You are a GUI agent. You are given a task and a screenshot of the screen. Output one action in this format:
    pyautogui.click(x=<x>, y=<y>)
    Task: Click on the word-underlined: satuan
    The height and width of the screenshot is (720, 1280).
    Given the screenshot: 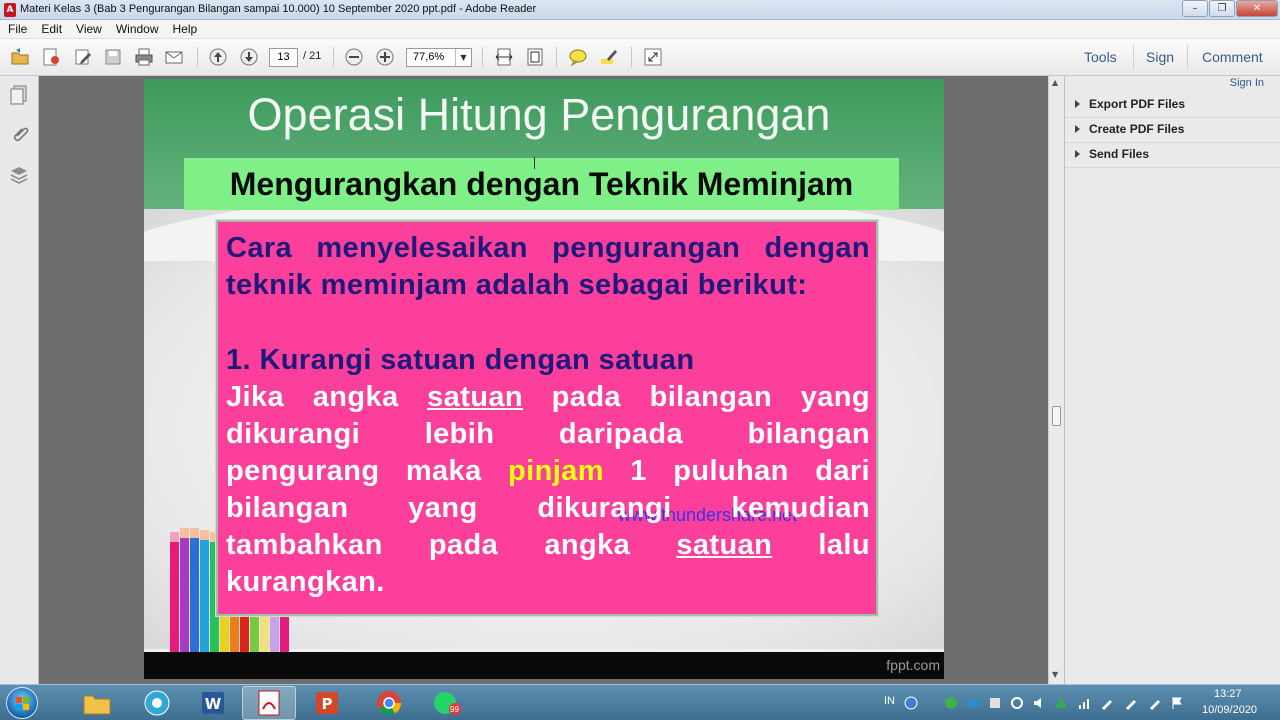 What is the action you would take?
    pyautogui.click(x=724, y=545)
    